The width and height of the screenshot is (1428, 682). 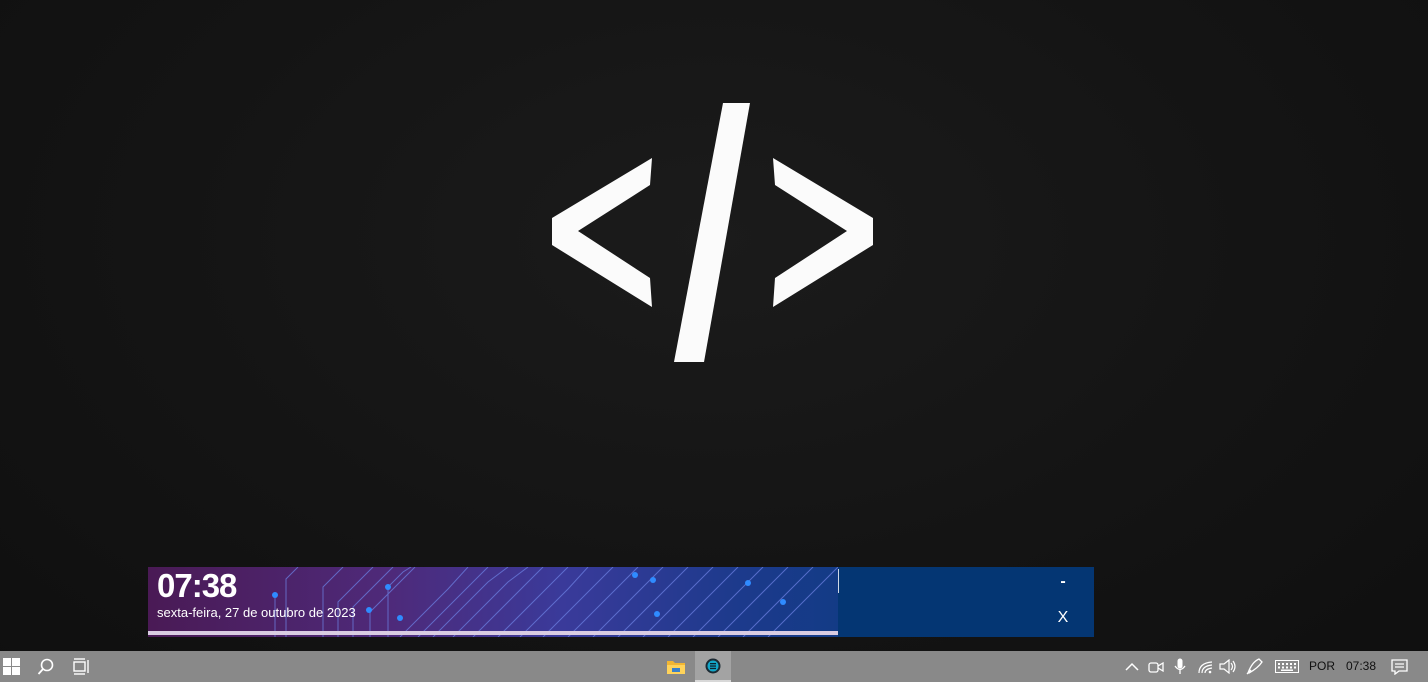 I want to click on chevron-up-icon, so click(x=1132, y=666).